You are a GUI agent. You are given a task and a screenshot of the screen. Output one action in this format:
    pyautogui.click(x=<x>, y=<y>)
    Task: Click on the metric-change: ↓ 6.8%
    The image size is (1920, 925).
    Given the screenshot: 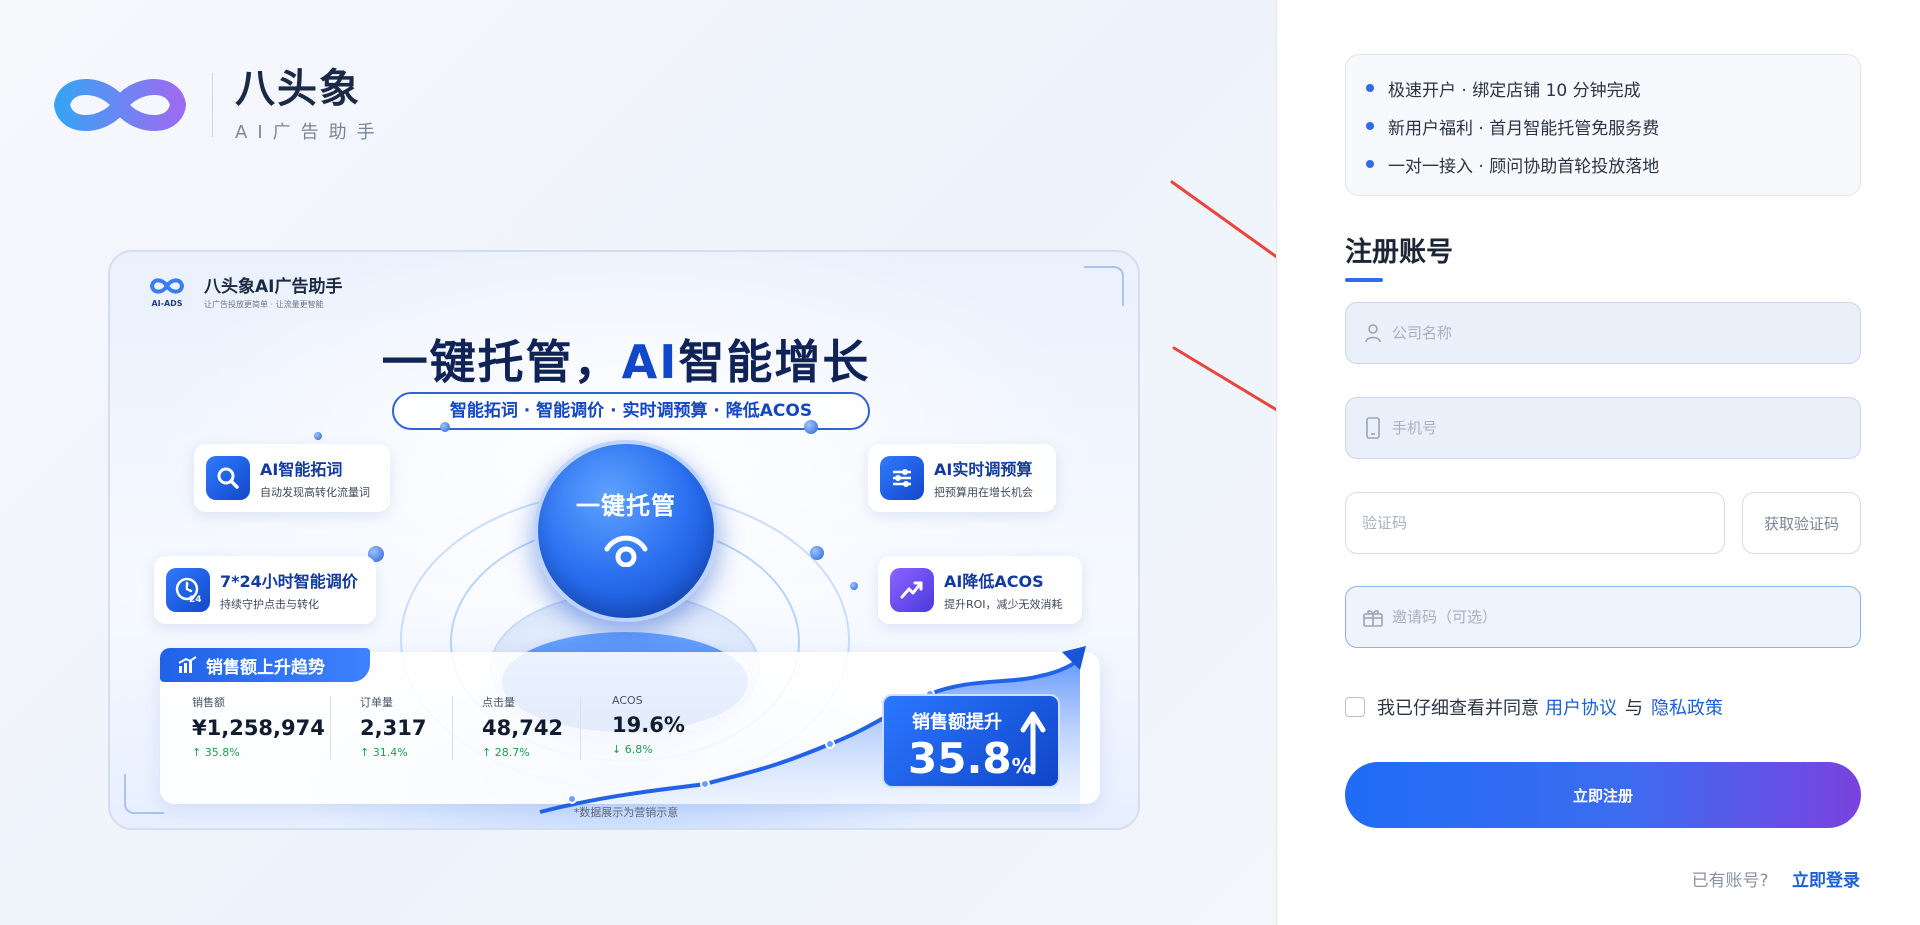 What is the action you would take?
    pyautogui.click(x=632, y=749)
    